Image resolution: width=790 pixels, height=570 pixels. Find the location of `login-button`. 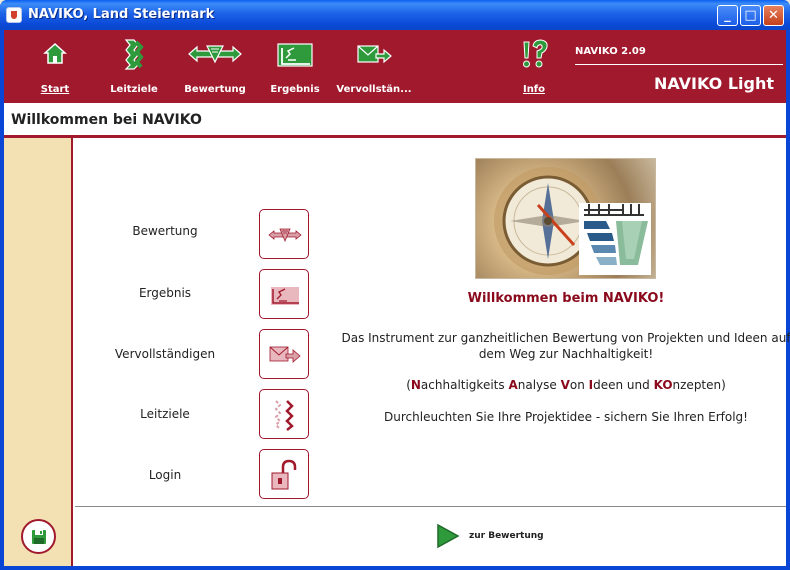

login-button is located at coordinates (284, 474).